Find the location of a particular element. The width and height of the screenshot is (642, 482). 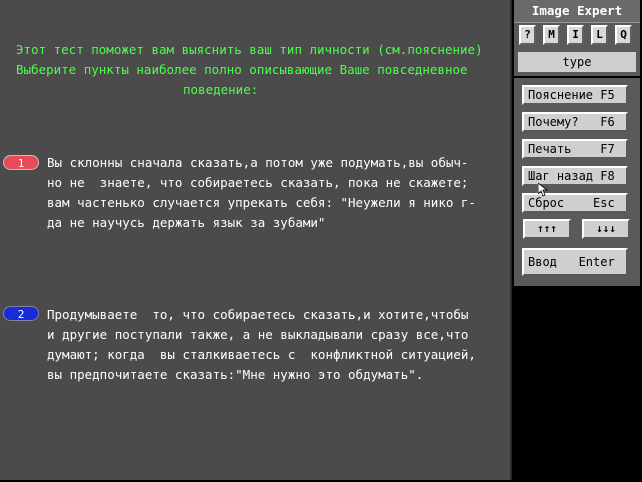

question-1-badge: 1 is located at coordinates (21, 162).